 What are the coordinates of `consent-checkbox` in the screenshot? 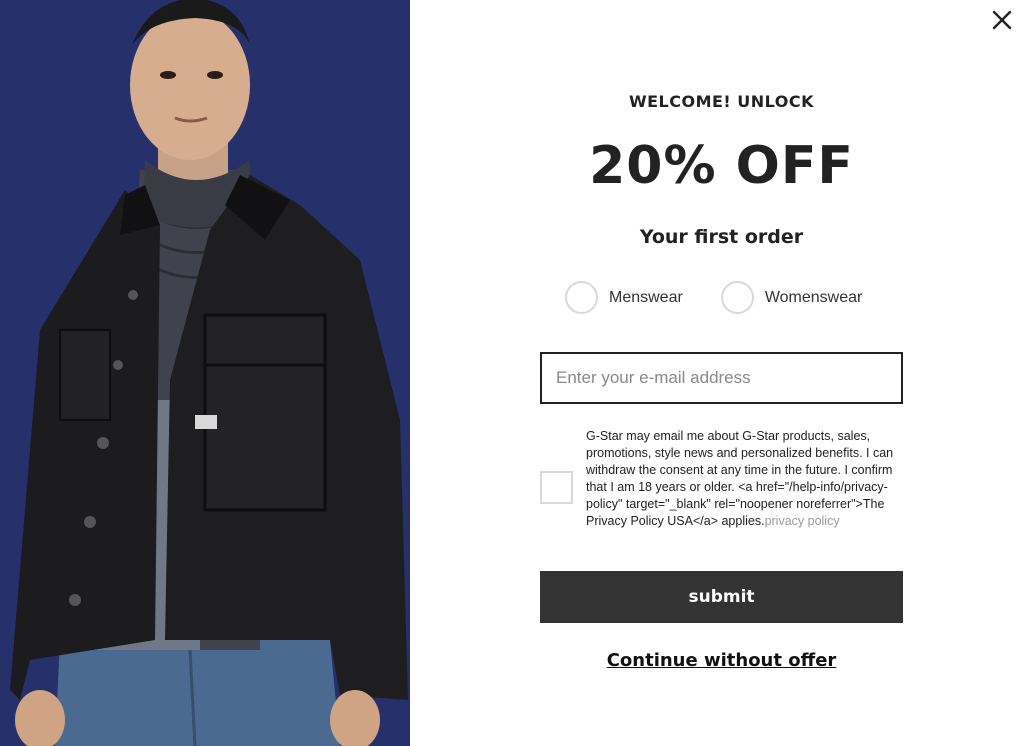 It's located at (556, 487).